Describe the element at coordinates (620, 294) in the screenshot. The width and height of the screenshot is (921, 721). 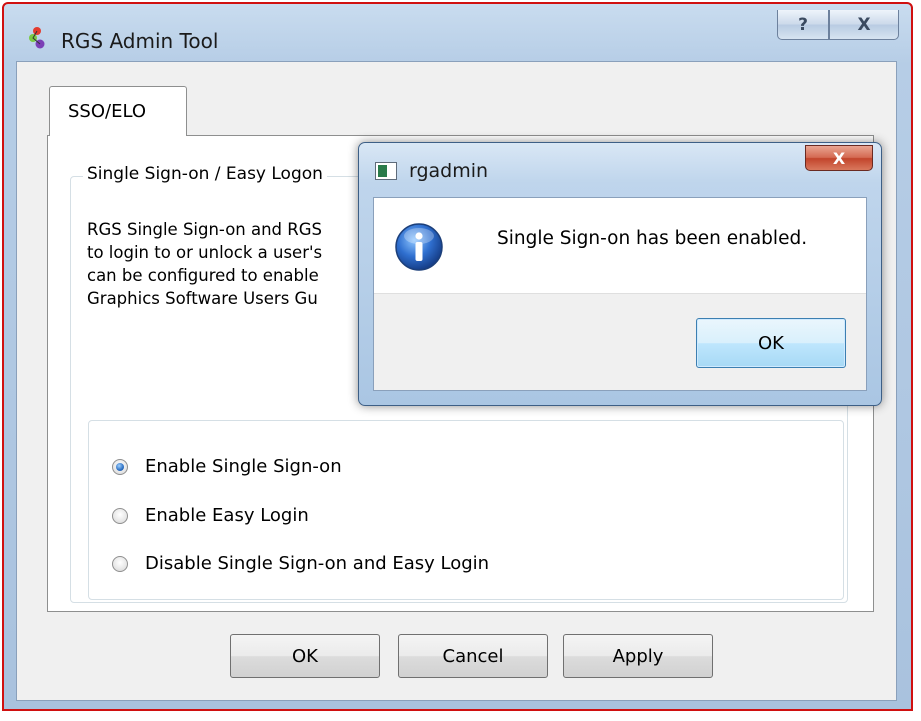
I see `dialog-body: Single Sign-on has been enabled. OK` at that location.